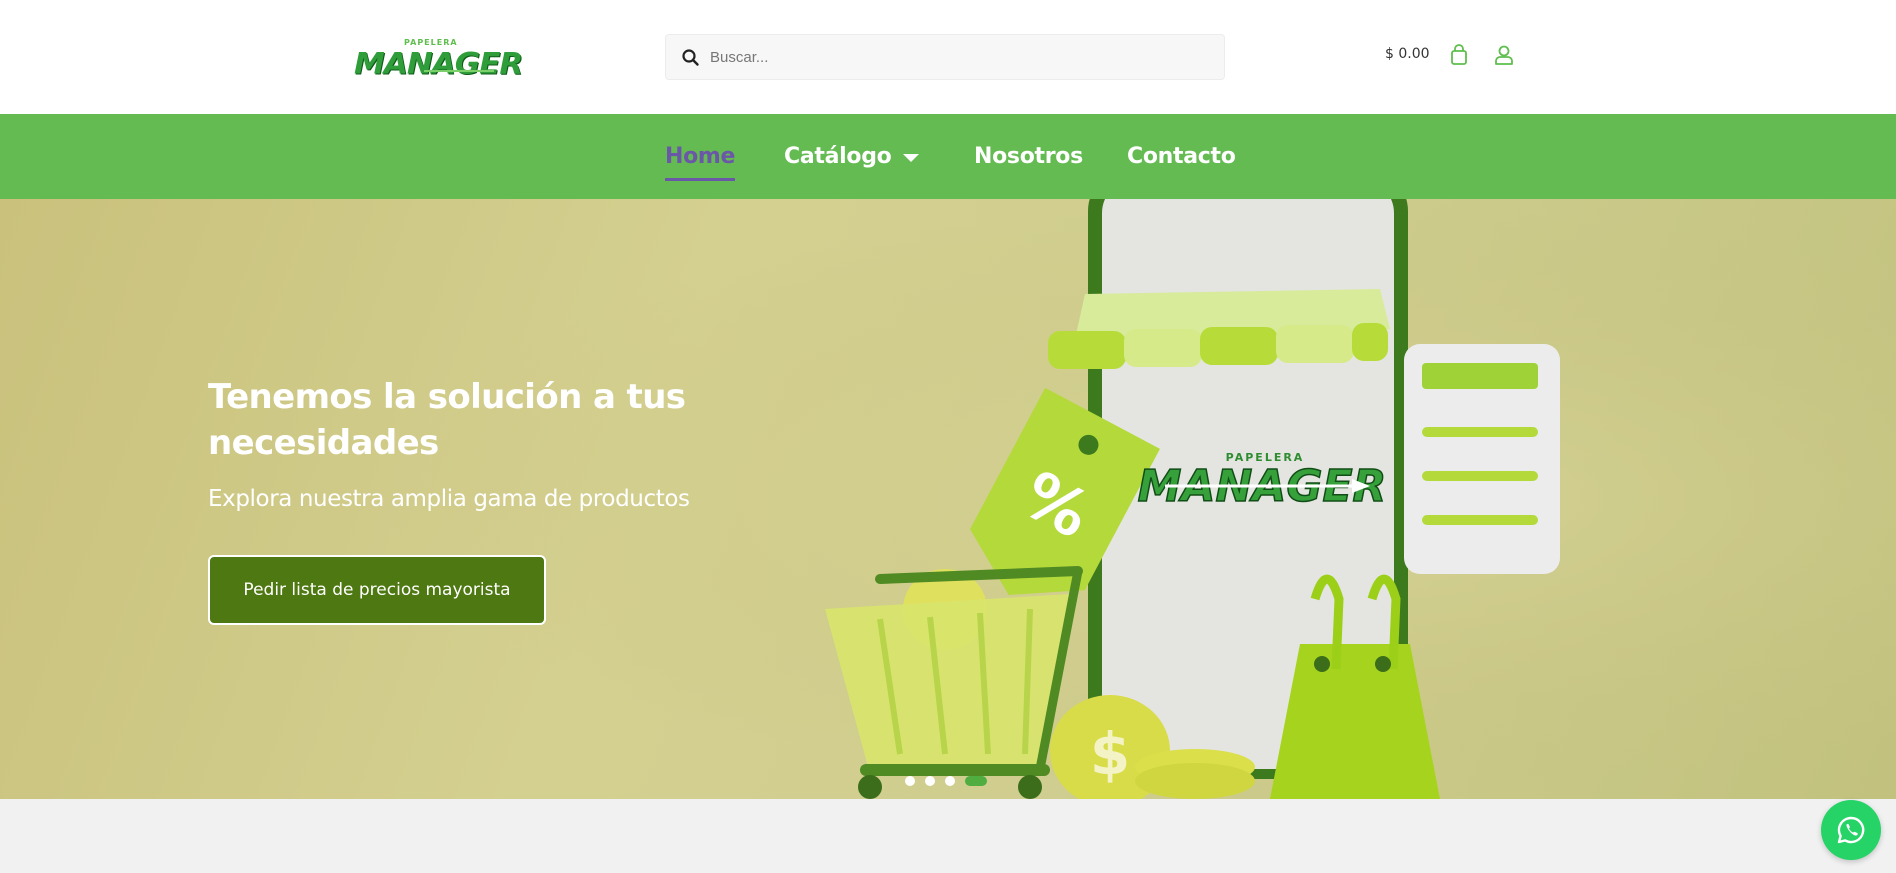  I want to click on search-bar, so click(945, 57).